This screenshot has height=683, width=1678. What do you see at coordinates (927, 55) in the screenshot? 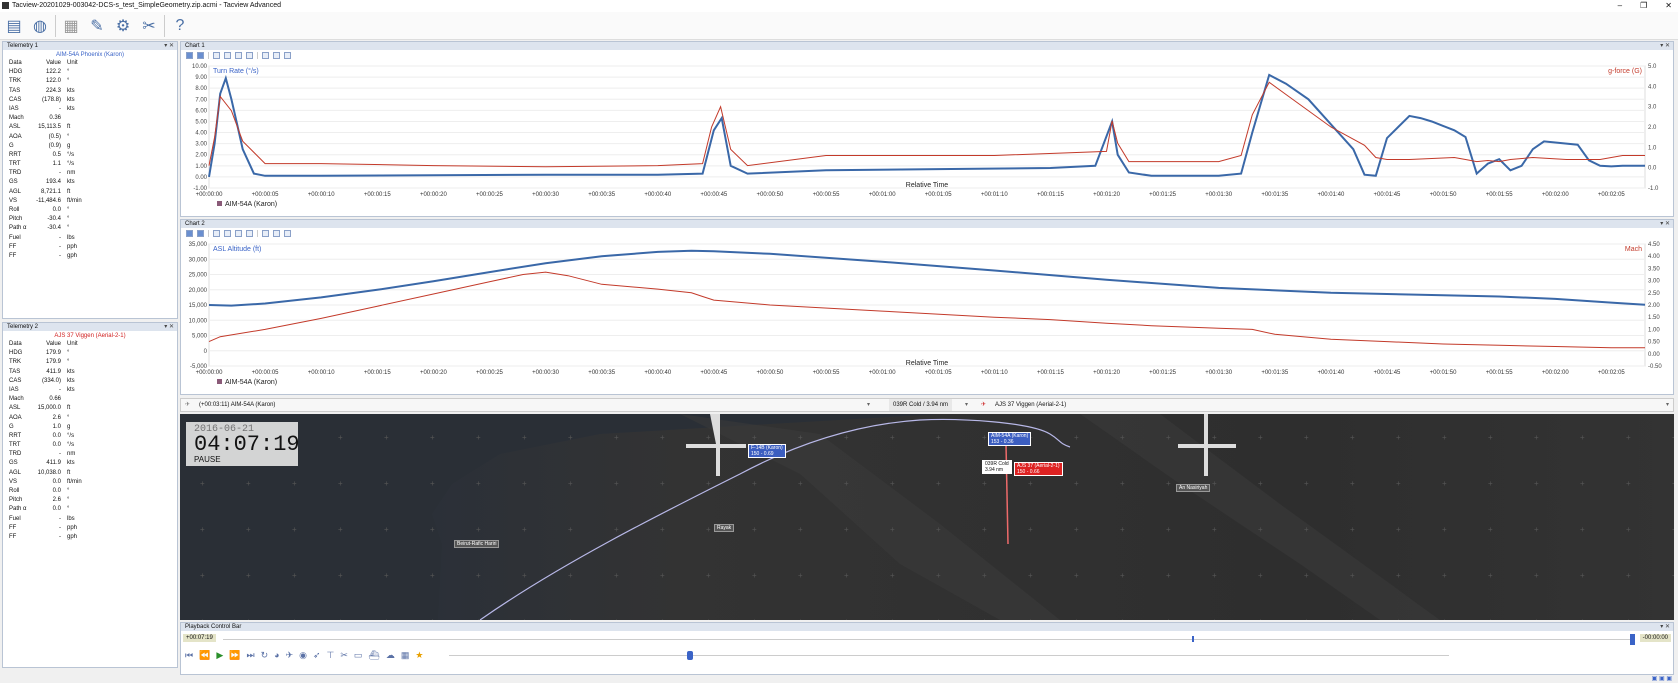
I see `chart-1-toolbar` at bounding box center [927, 55].